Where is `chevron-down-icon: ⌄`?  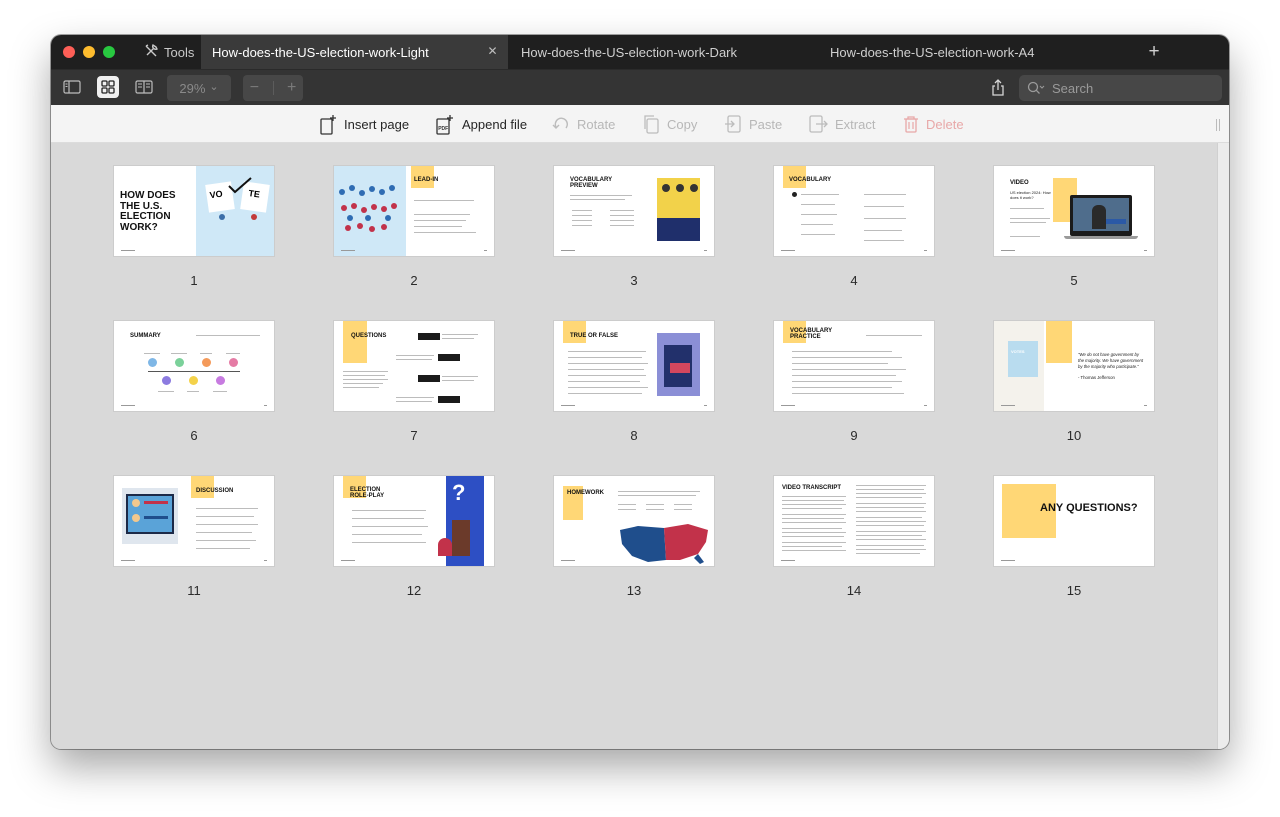 chevron-down-icon: ⌄ is located at coordinates (214, 86).